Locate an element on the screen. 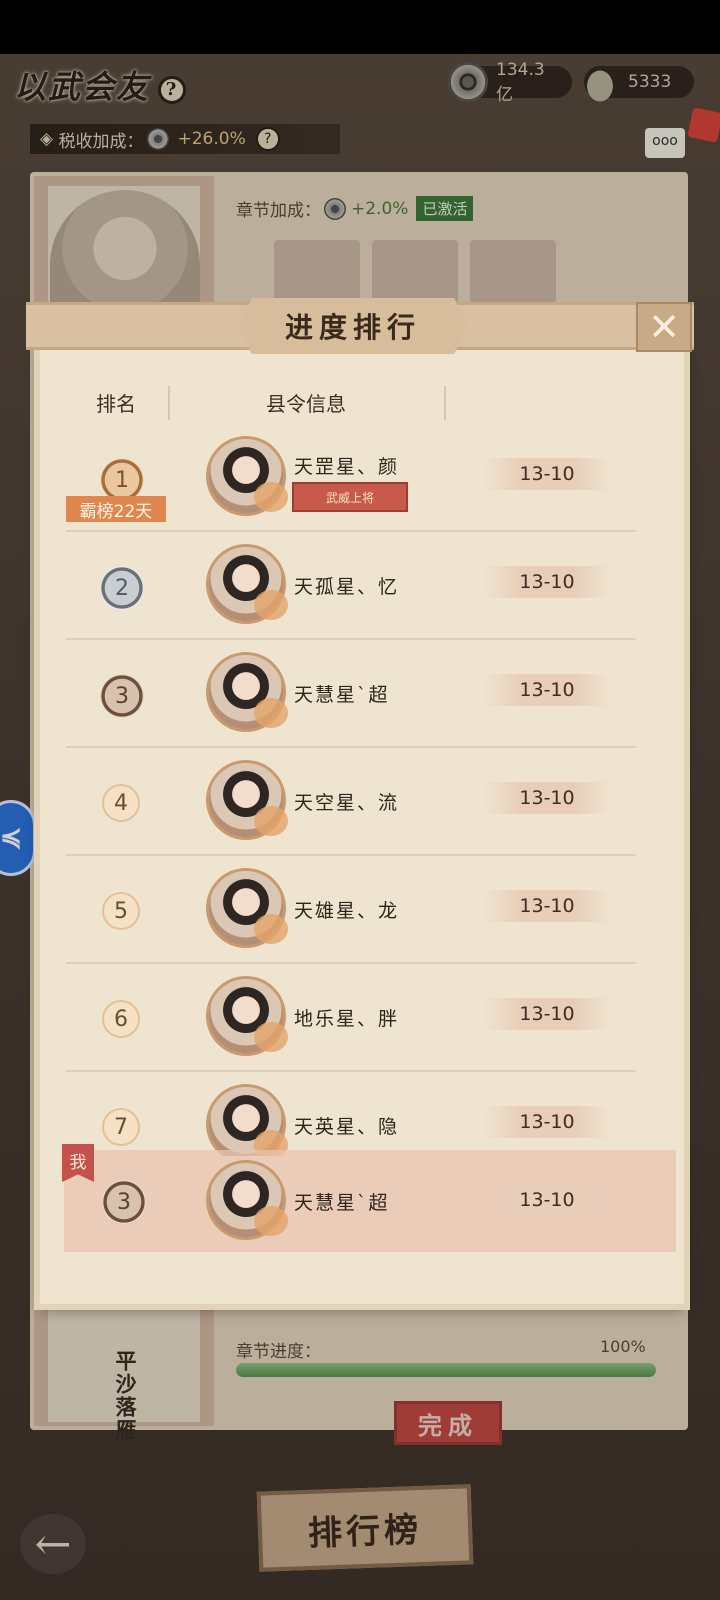 Image resolution: width=720 pixels, height=1600 pixels. status-bar is located at coordinates (360, 27).